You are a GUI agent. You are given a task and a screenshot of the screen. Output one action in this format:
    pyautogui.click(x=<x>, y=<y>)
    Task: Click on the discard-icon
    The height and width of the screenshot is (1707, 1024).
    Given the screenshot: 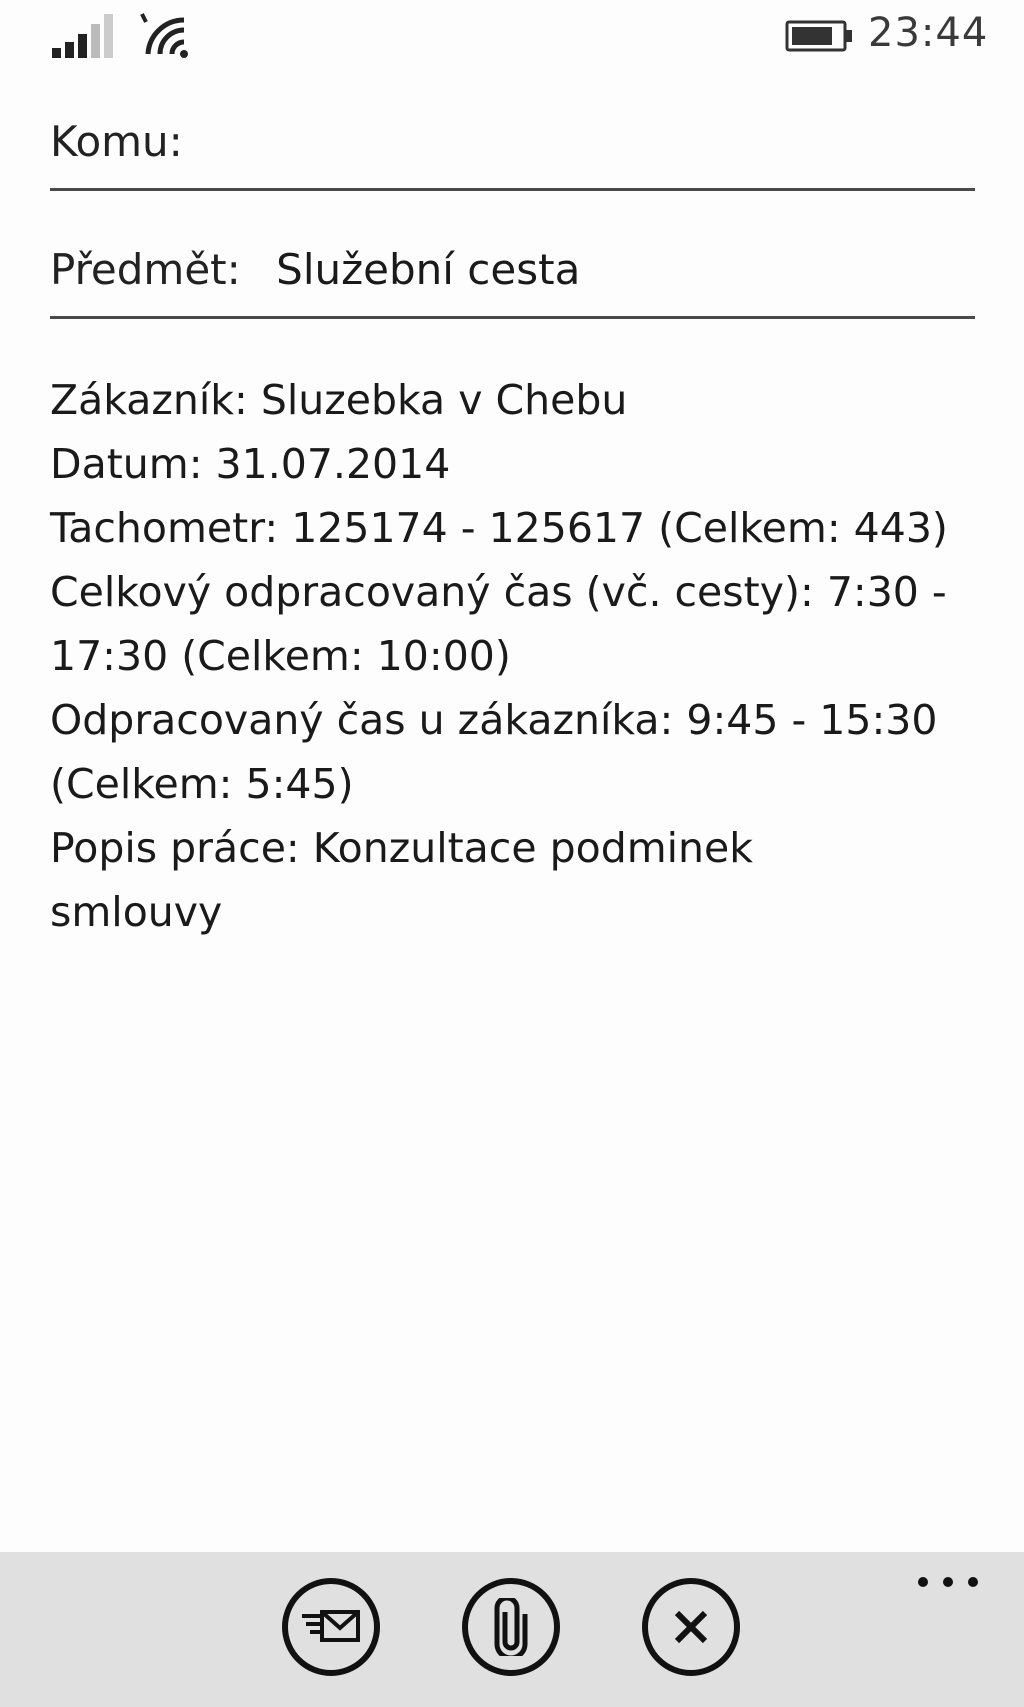 What is the action you would take?
    pyautogui.click(x=691, y=1627)
    